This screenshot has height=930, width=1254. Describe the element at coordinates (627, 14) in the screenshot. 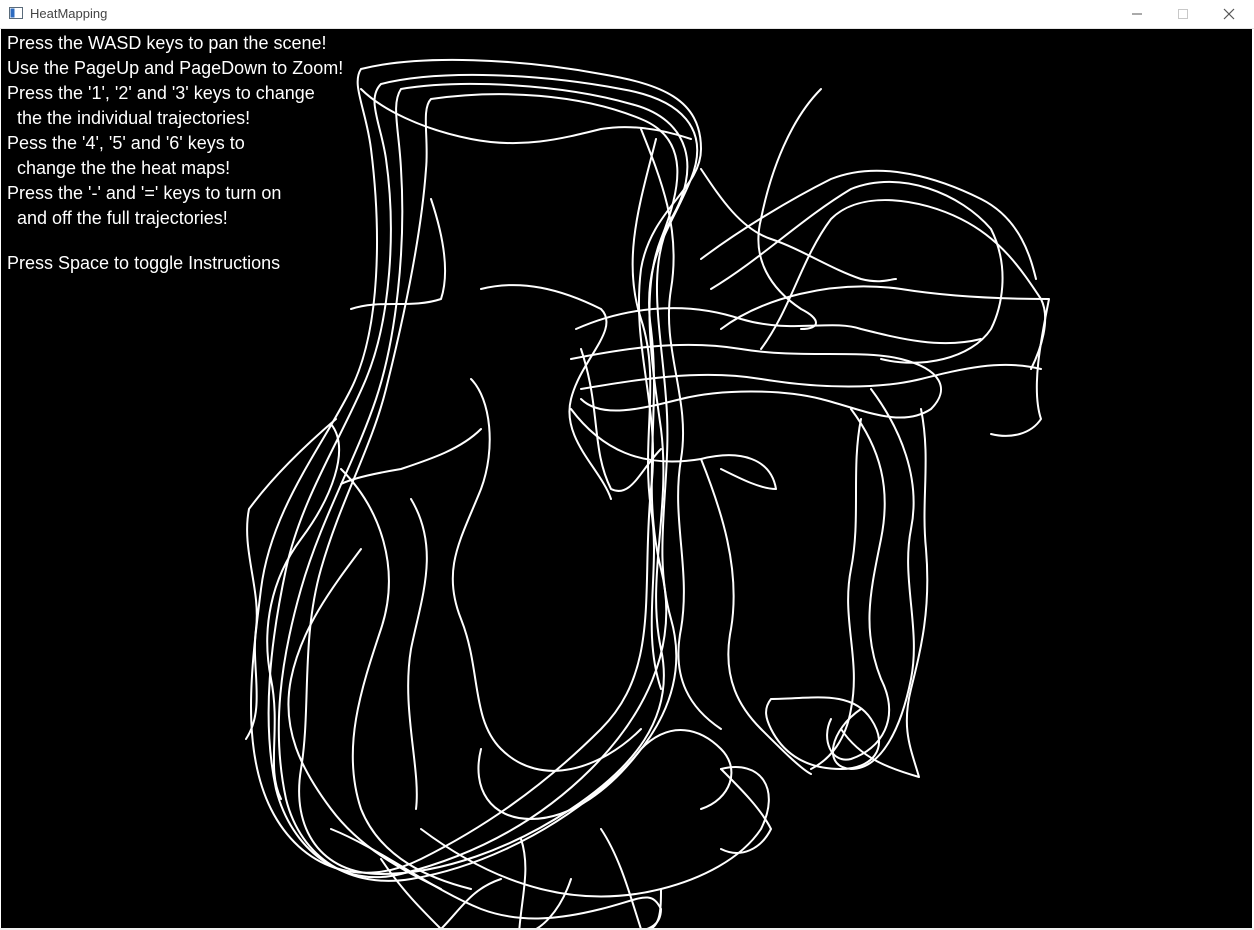

I see `title-bar: HeatMapping` at that location.